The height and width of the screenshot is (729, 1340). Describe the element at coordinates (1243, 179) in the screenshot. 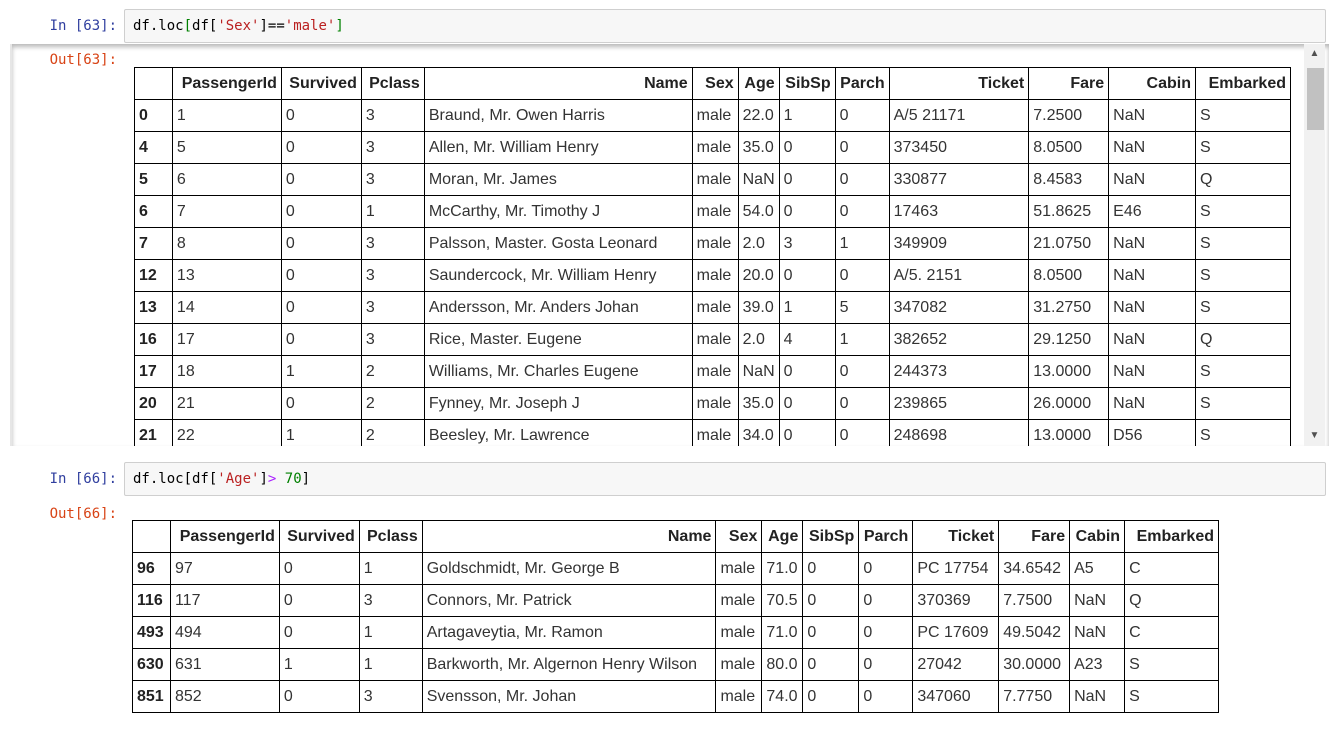

I see `table-cell: Q` at that location.